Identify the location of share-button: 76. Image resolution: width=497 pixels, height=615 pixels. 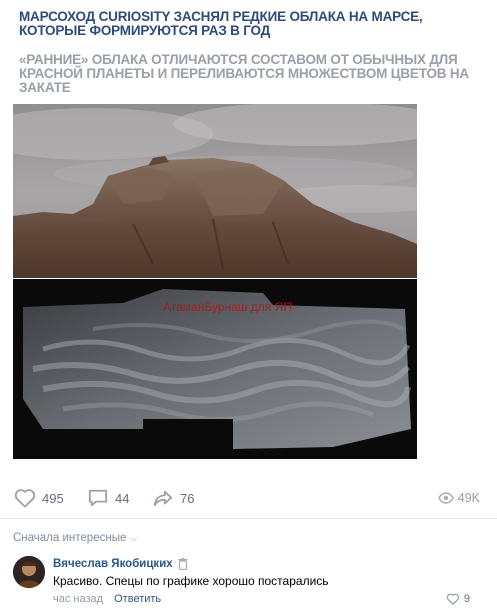
(173, 498).